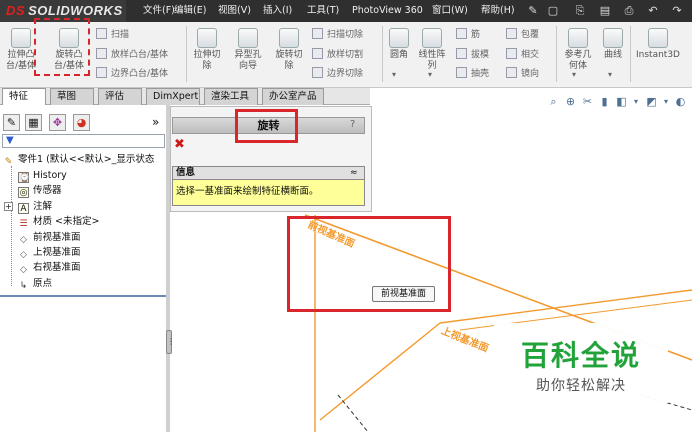  I want to click on tree-item-top-plane: ◇ 上视基准面, so click(49, 252).